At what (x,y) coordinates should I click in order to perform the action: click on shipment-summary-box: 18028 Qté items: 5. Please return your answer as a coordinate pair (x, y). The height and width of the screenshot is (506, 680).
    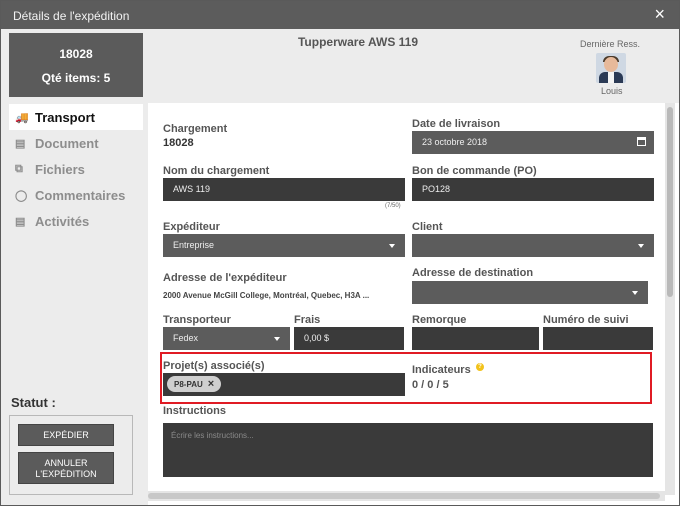
    Looking at the image, I should click on (76, 65).